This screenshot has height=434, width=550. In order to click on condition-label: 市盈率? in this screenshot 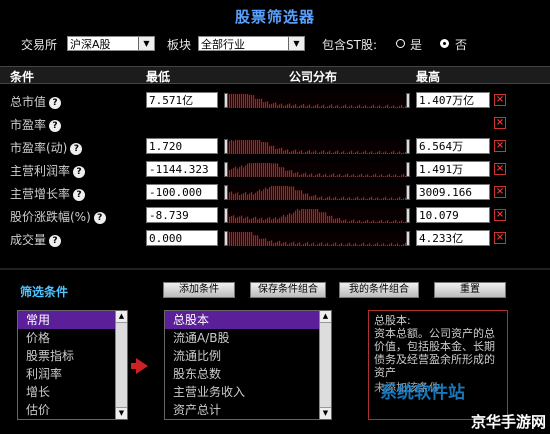, I will do `click(36, 124)`.